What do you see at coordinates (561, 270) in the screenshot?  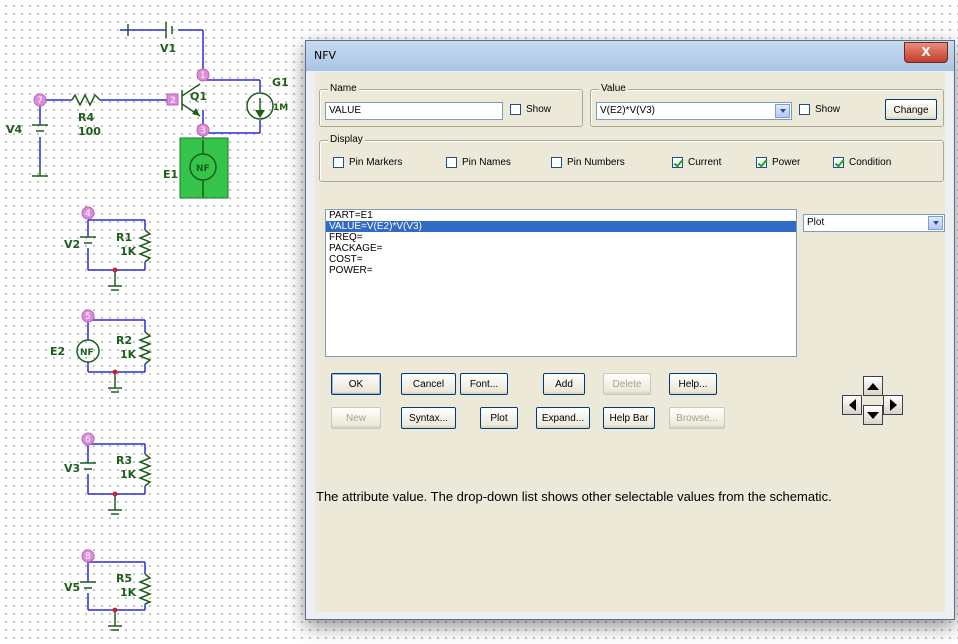 I see `attribute-item-power: POWER=` at bounding box center [561, 270].